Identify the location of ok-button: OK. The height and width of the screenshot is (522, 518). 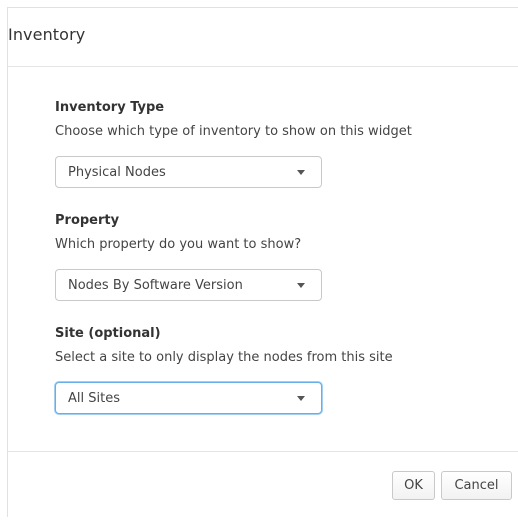
(413, 485).